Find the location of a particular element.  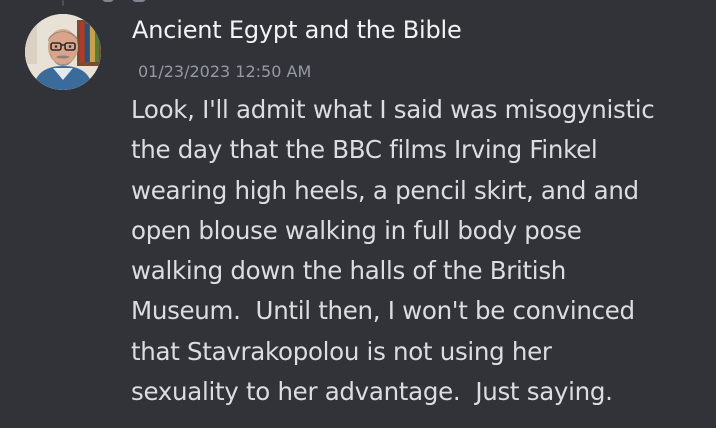

message-line: the day that the BBC films Irving Finkel is located at coordinates (364, 150).